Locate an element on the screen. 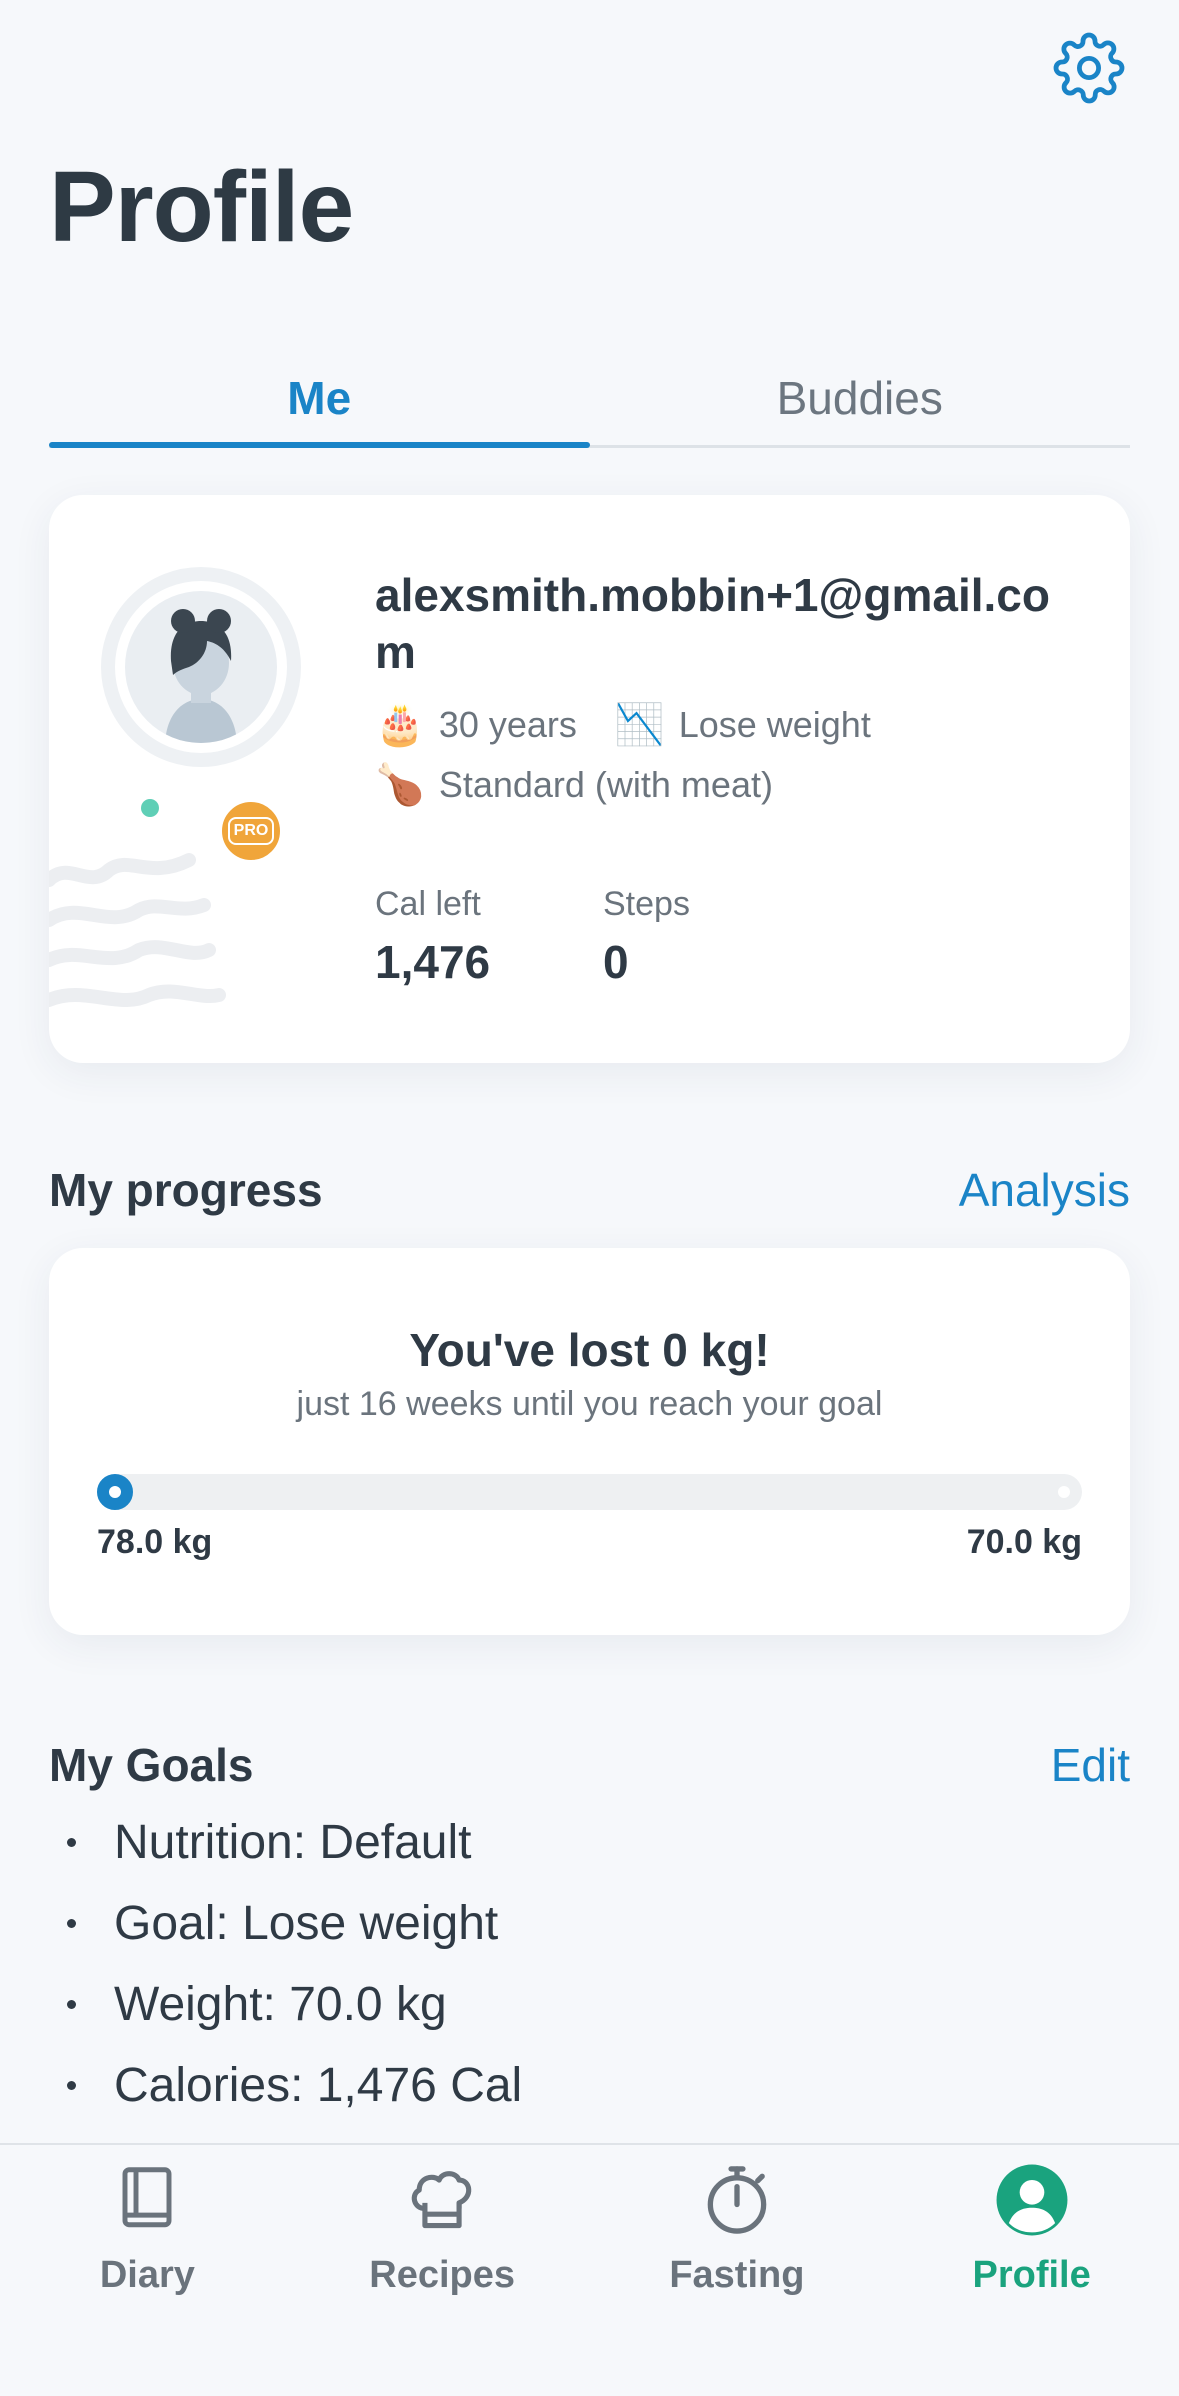 The image size is (1179, 2396). goal-text: Lose weight is located at coordinates (774, 724).